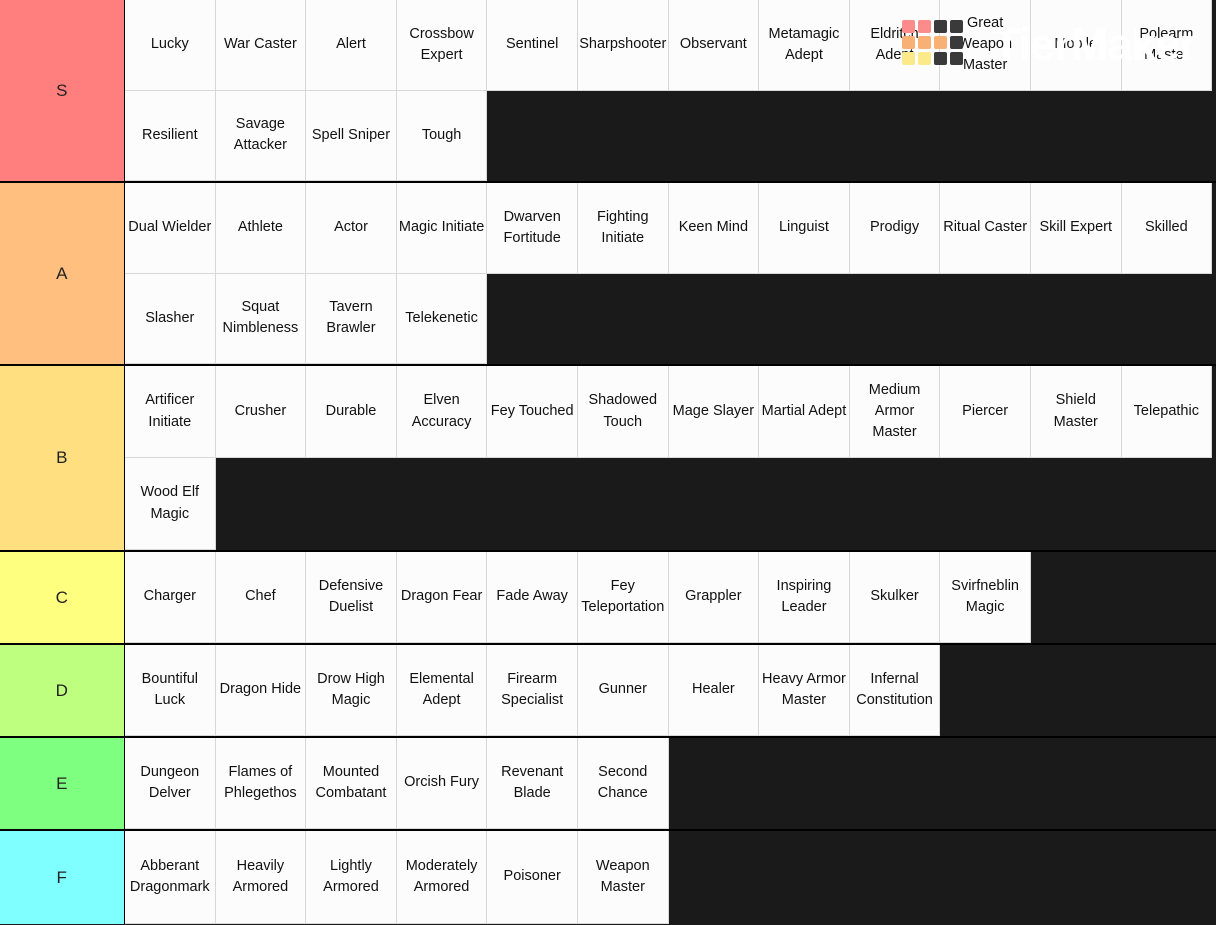 This screenshot has height=925, width=1216. I want to click on tier-item: Orcish Fury, so click(442, 783).